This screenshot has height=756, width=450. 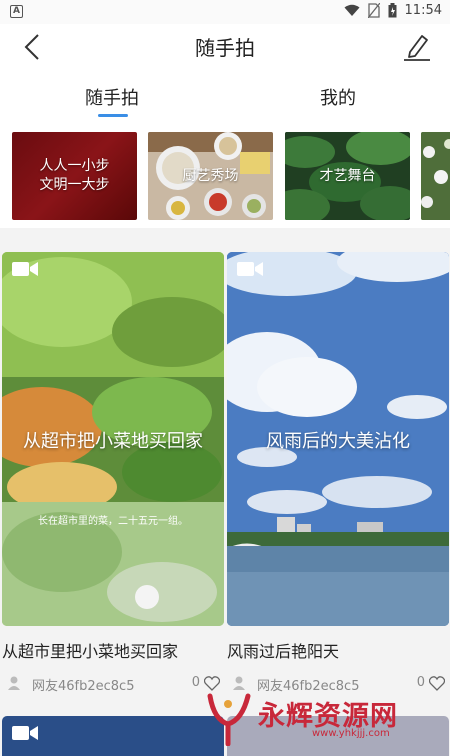 I want to click on author-name: 网友46fb2ec8c5, so click(x=83, y=686).